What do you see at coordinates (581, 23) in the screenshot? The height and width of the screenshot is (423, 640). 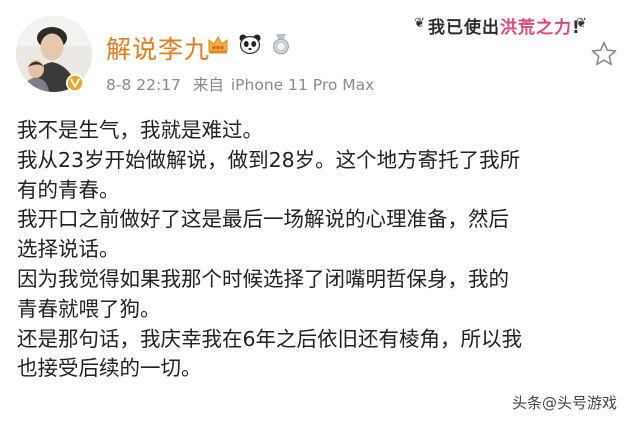 I see `sticker-ornament-right: ❦` at bounding box center [581, 23].